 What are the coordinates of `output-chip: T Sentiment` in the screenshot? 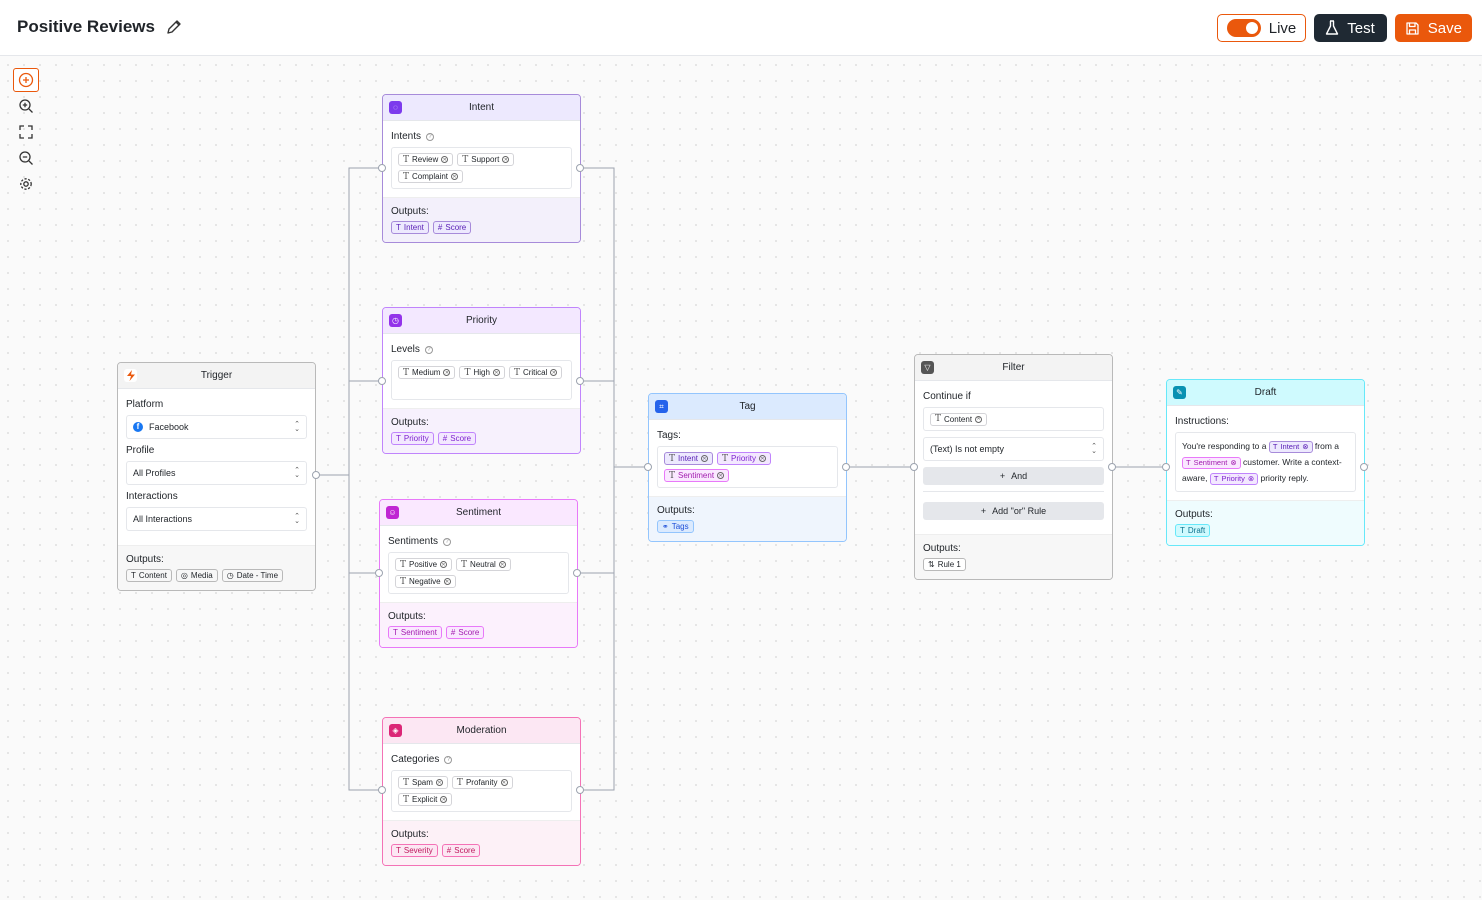 It's located at (415, 632).